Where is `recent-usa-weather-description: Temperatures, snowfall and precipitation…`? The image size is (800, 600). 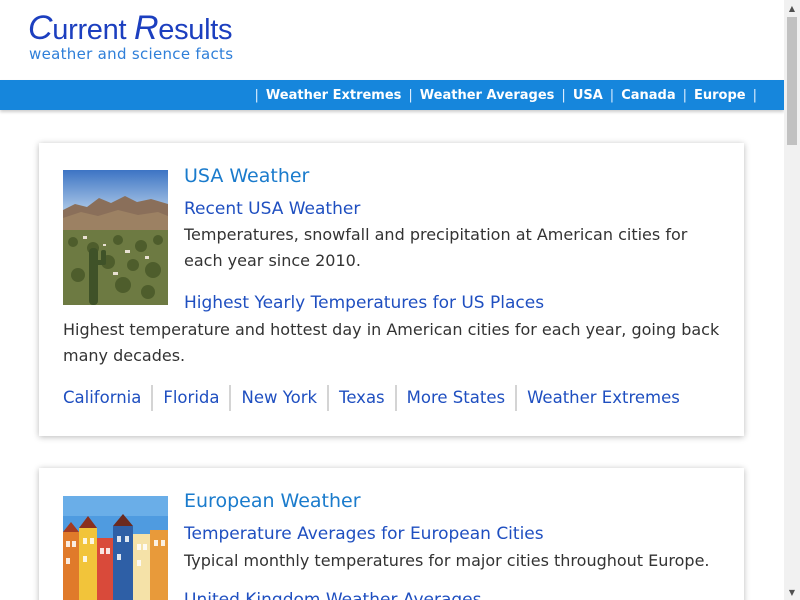
recent-usa-weather-description: Temperatures, snowfall and precipitation… is located at coordinates (436, 247).